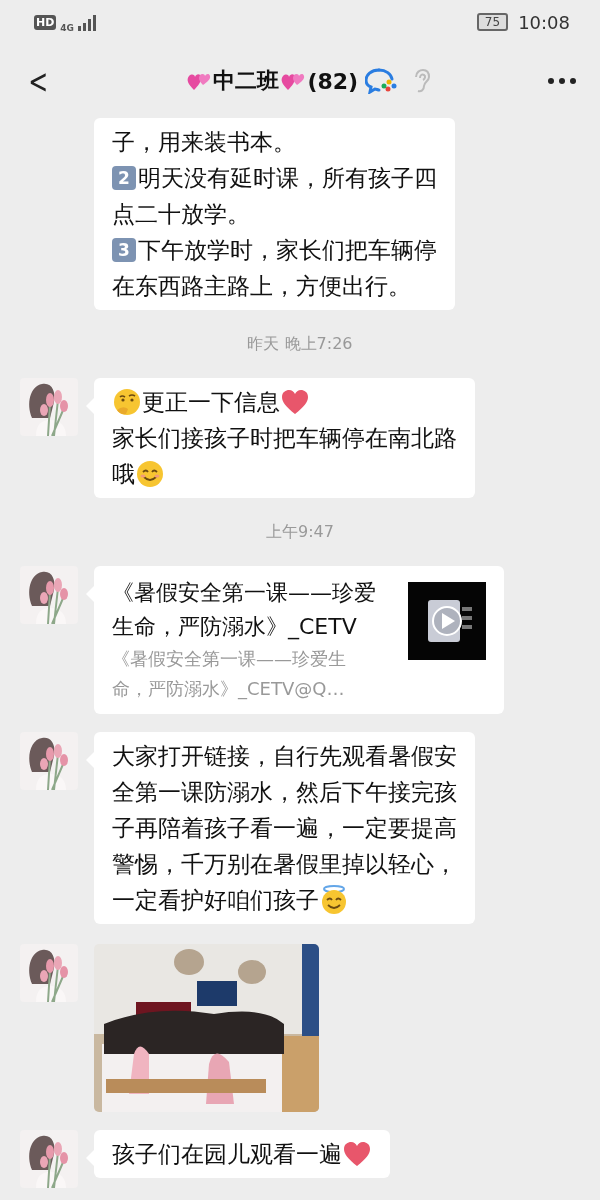  I want to click on message-text: 孩子们在园儿观看一遍, so click(227, 1154).